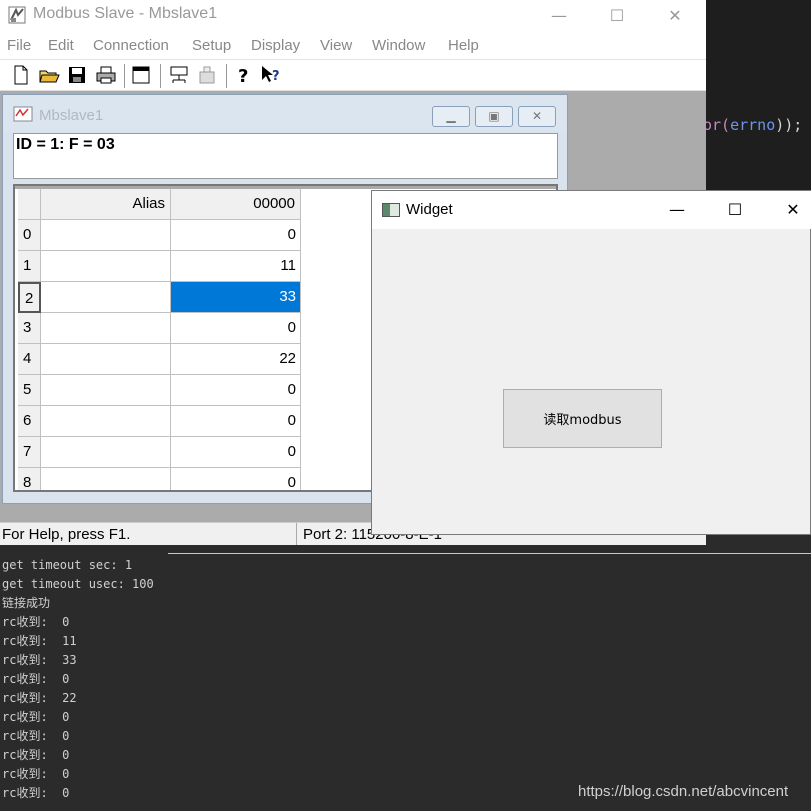  I want to click on context-help-icon: ?, so click(271, 75).